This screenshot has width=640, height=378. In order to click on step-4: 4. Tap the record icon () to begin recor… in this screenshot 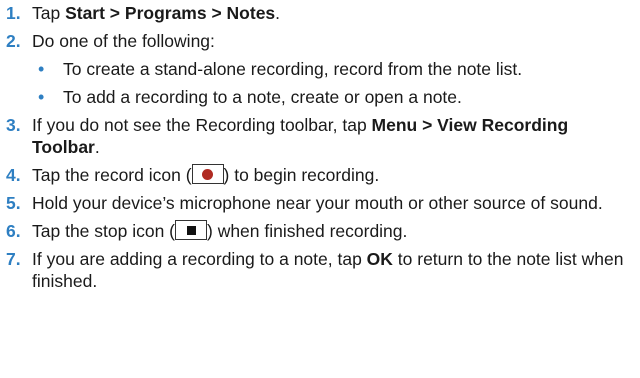, I will do `click(321, 175)`.